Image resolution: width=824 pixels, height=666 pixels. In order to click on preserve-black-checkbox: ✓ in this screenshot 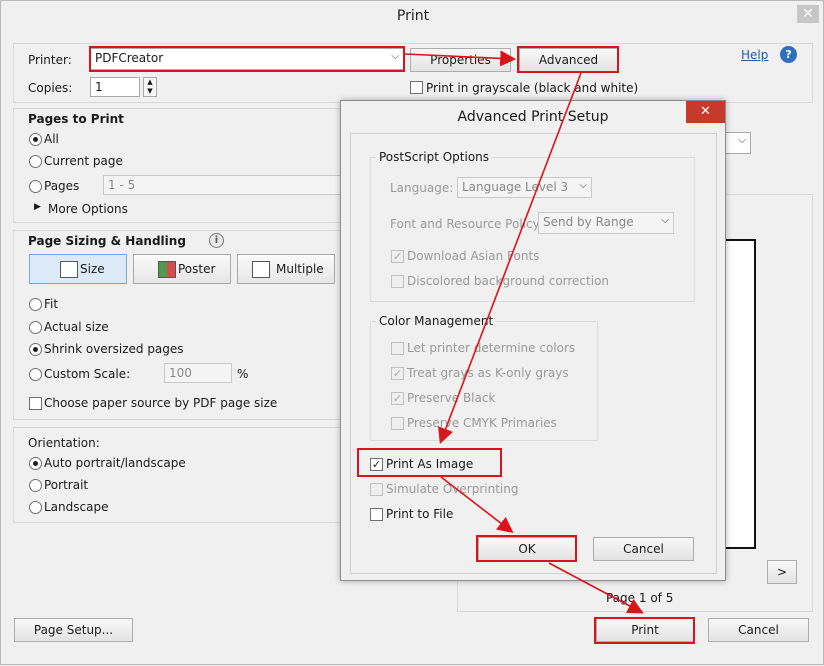, I will do `click(397, 398)`.